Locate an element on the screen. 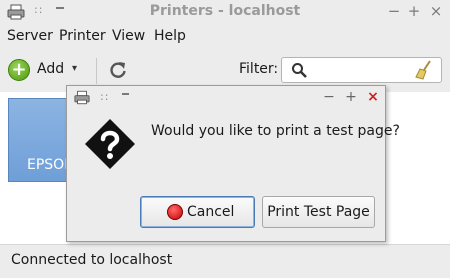 The height and width of the screenshot is (278, 450). add-button: Add is located at coordinates (50, 69).